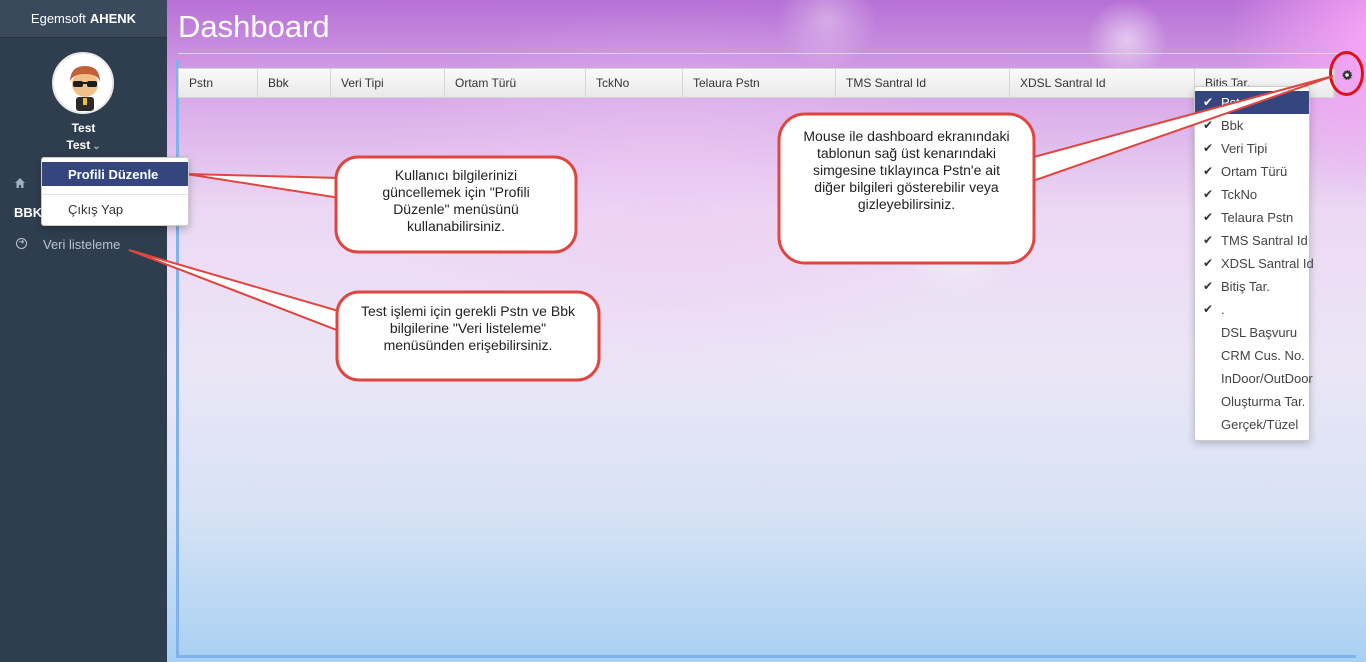  I want to click on column-option-label: Pstn, so click(1234, 102).